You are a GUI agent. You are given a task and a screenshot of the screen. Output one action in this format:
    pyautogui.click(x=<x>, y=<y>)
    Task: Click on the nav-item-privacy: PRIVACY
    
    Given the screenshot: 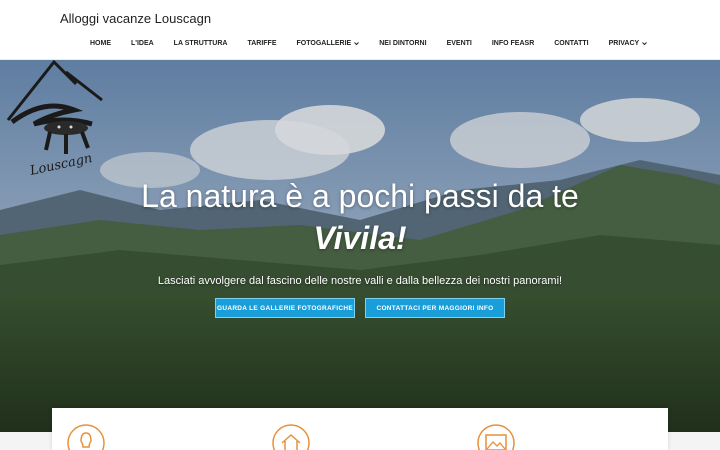 What is the action you would take?
    pyautogui.click(x=628, y=43)
    